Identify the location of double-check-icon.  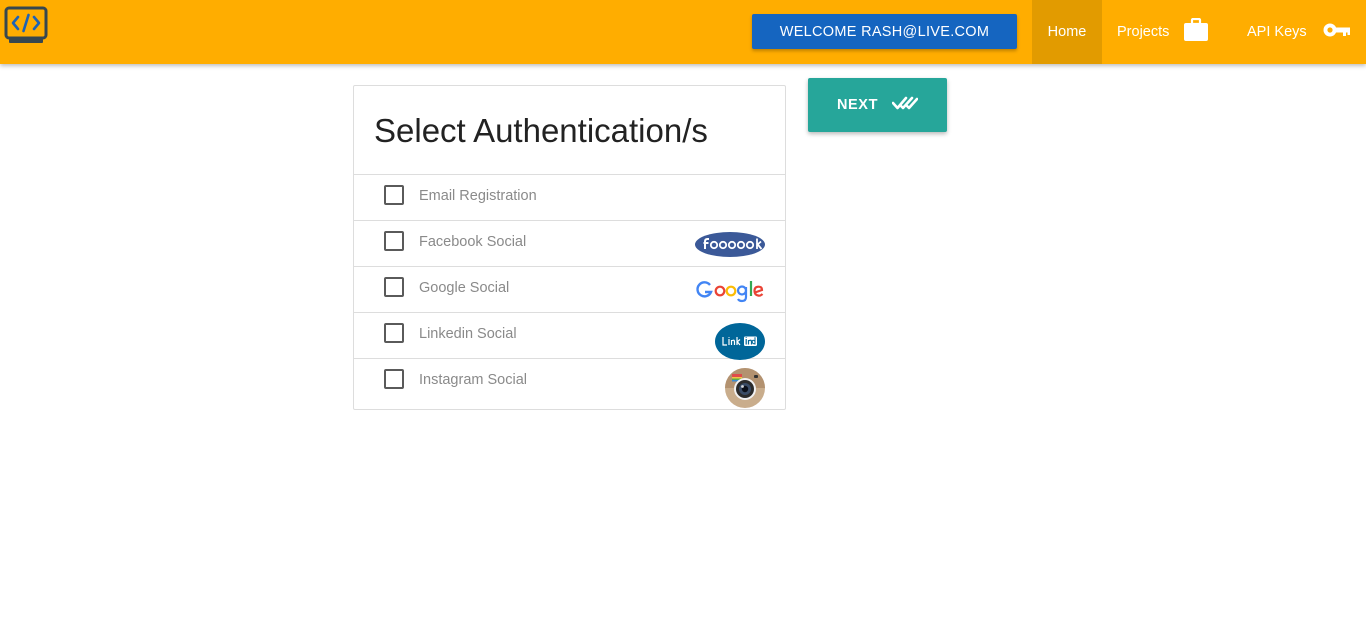
(905, 105).